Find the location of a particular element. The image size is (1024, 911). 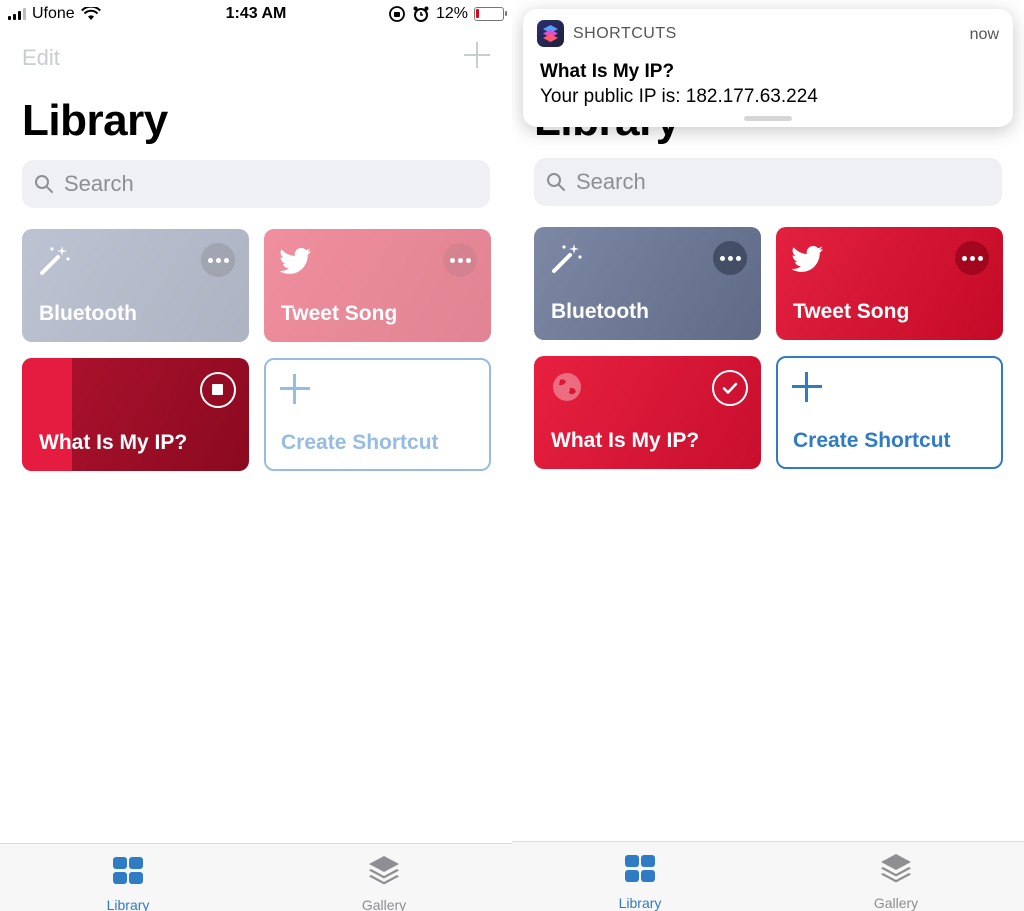

completed-check-icon is located at coordinates (730, 388).